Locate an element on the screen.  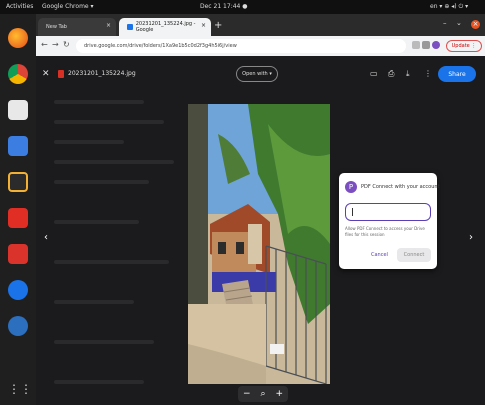
image-file-icon is located at coordinates (61, 74).